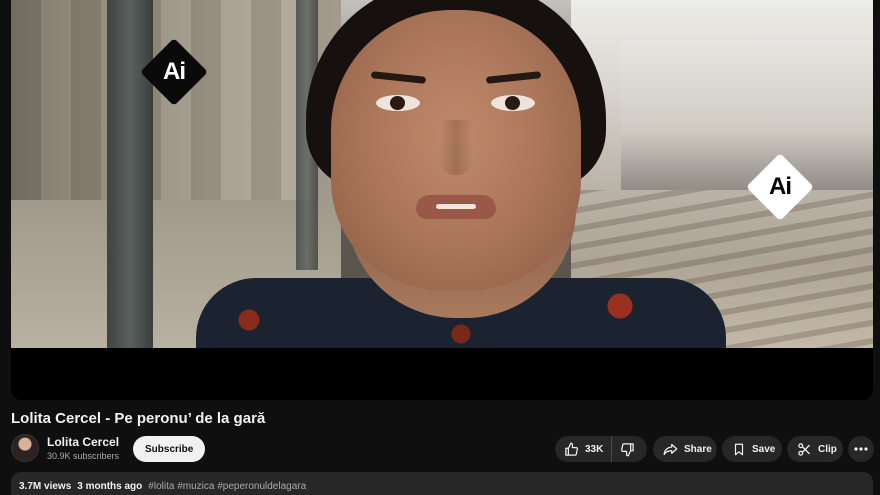 This screenshot has width=880, height=495. I want to click on more-icon, so click(861, 449).